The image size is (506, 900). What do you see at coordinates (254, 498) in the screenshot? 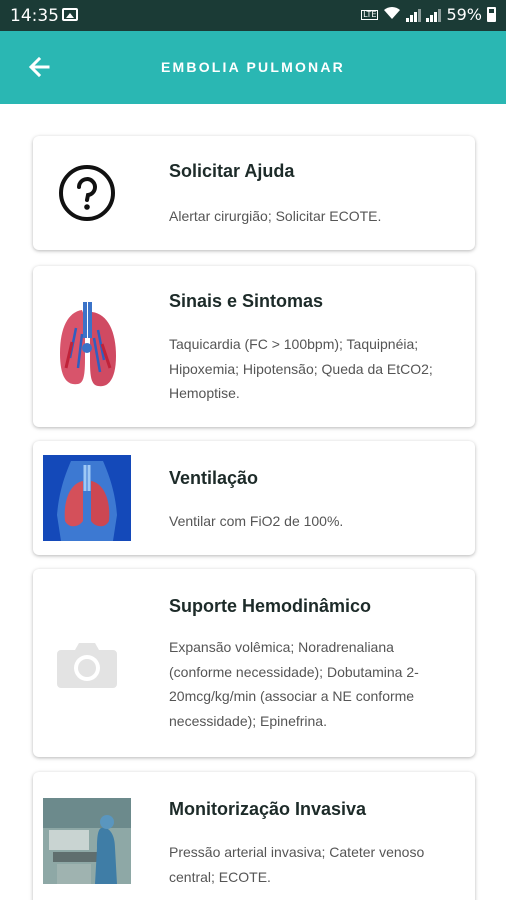
I see `card-ventilacao: Ventilação Ventilar com FiO2 de 100%.` at bounding box center [254, 498].